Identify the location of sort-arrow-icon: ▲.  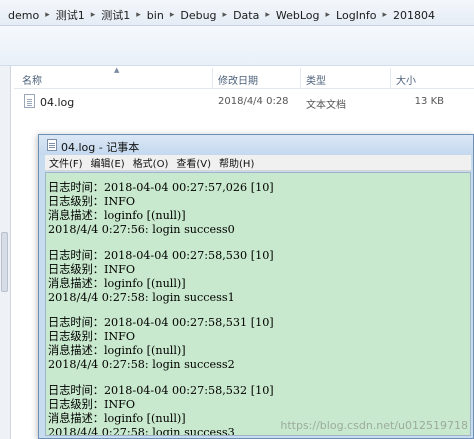
(117, 70).